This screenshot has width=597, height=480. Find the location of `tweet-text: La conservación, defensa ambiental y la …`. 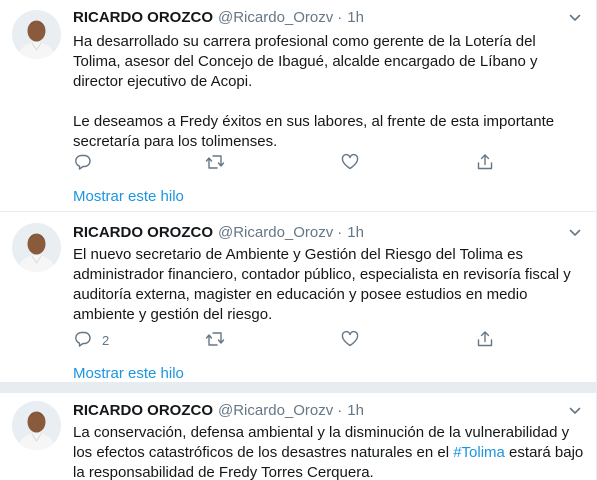

tweet-text: La conservación, defensa ambiental y la … is located at coordinates (329, 451).